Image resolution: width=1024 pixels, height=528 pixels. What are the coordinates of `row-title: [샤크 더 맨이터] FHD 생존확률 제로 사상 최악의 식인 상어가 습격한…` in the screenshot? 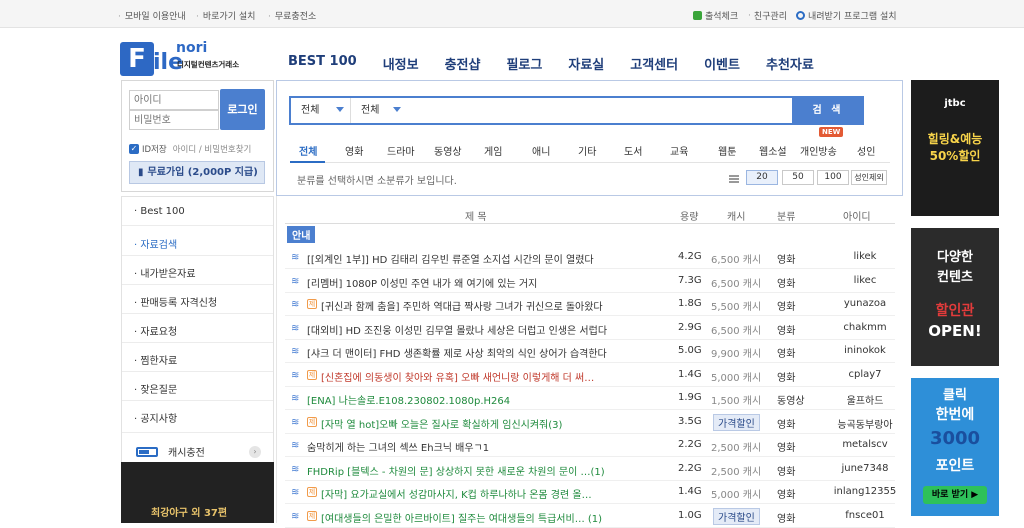 It's located at (488, 352).